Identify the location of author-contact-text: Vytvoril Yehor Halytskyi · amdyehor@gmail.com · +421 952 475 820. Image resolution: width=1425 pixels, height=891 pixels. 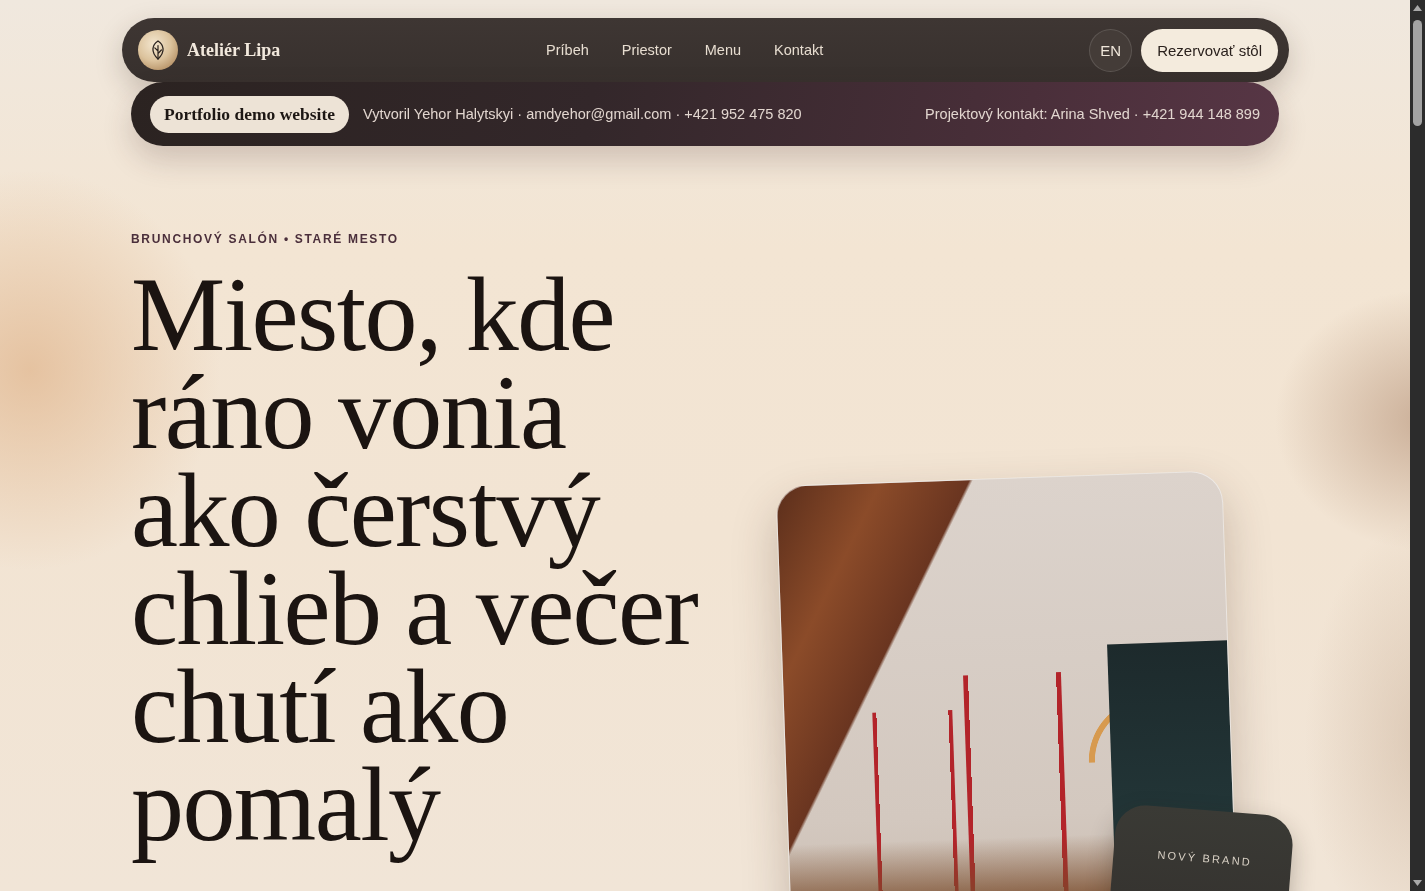
(582, 114).